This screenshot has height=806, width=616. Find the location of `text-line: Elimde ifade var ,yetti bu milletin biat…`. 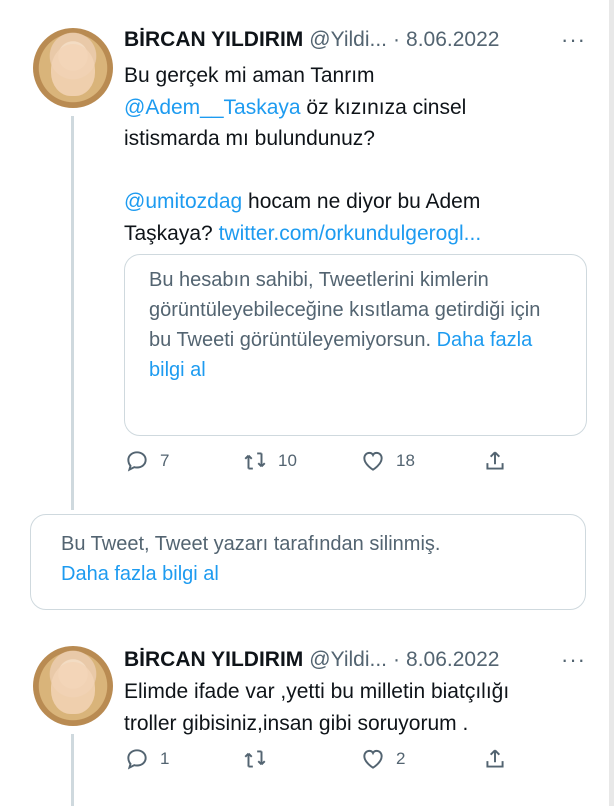

text-line: Elimde ifade var ,yetti bu milletin biat… is located at coordinates (317, 691).